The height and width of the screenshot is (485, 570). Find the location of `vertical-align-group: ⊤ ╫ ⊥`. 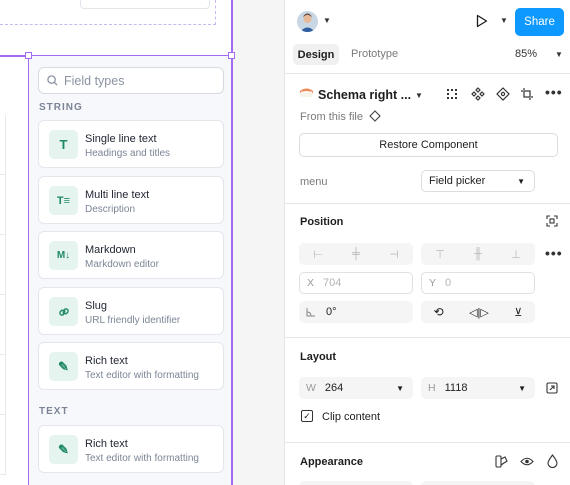

vertical-align-group: ⊤ ╫ ⊥ is located at coordinates (478, 254).